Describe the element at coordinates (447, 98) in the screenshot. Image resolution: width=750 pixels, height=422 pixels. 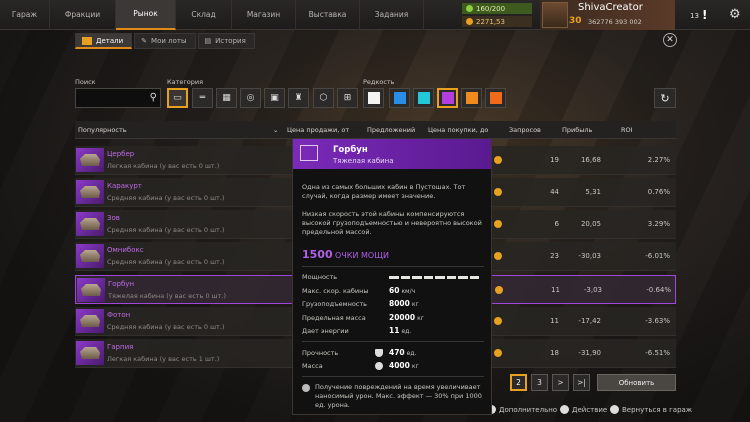
I see `rarity-epic` at that location.